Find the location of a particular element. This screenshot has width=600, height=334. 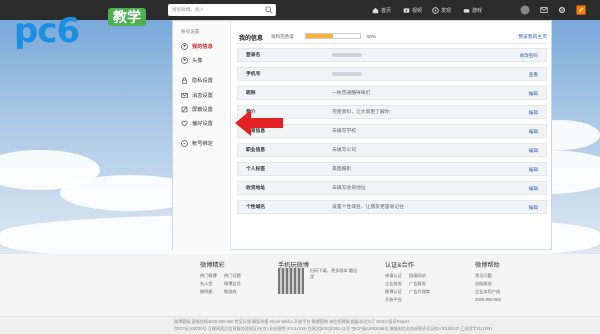

info-row: 个性域名 设置个性域名，让朋友更容易记住 编辑 is located at coordinates (392, 207).